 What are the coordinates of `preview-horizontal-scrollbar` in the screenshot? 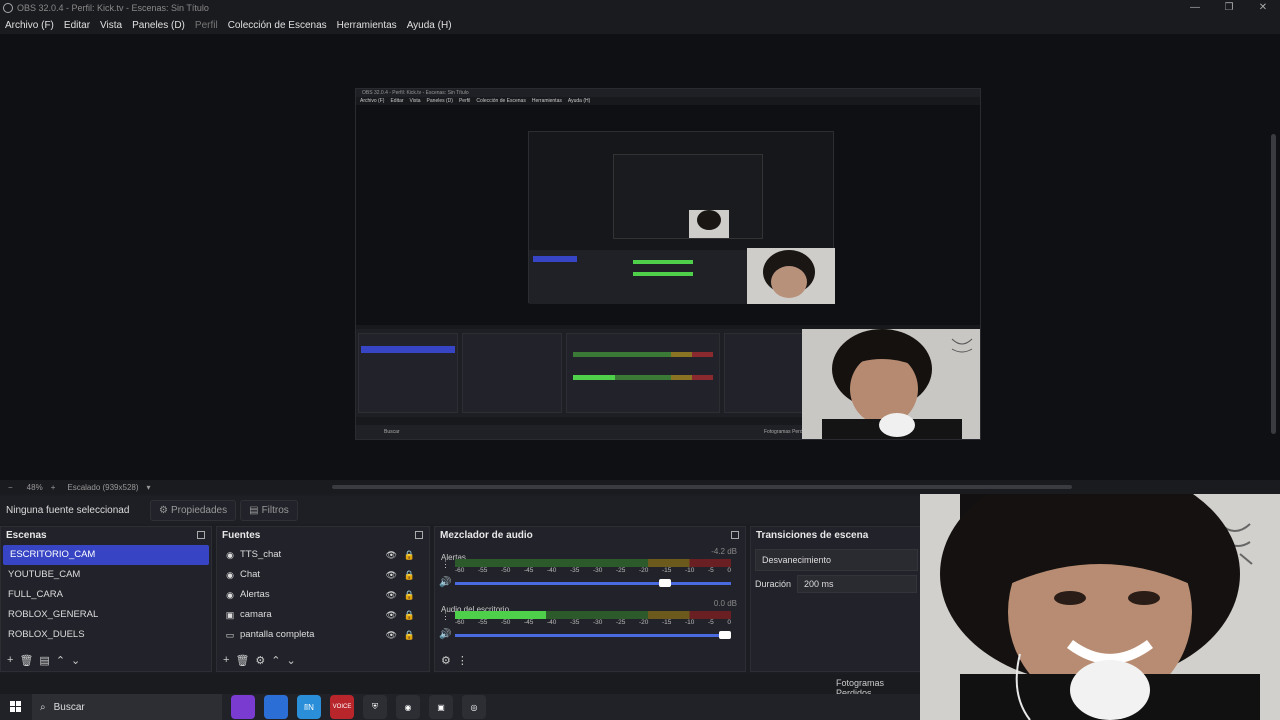 It's located at (702, 487).